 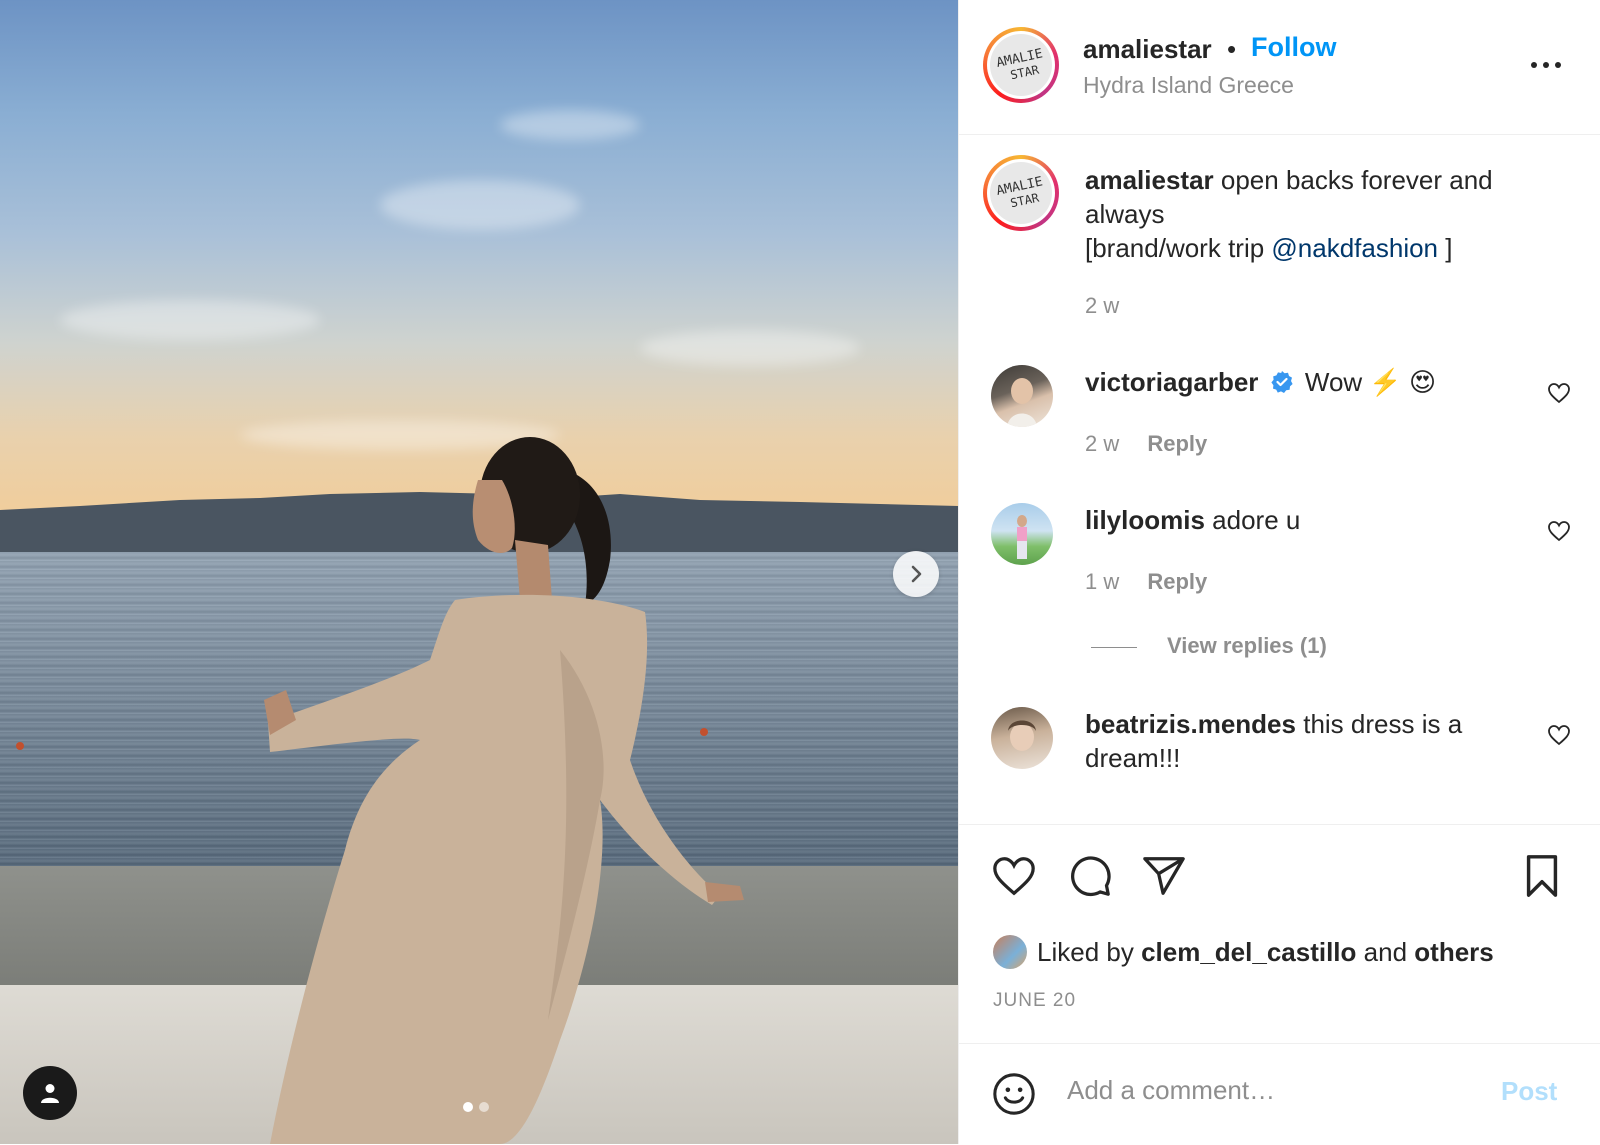 I want to click on comment-bubble-icon, so click(x=1090, y=876).